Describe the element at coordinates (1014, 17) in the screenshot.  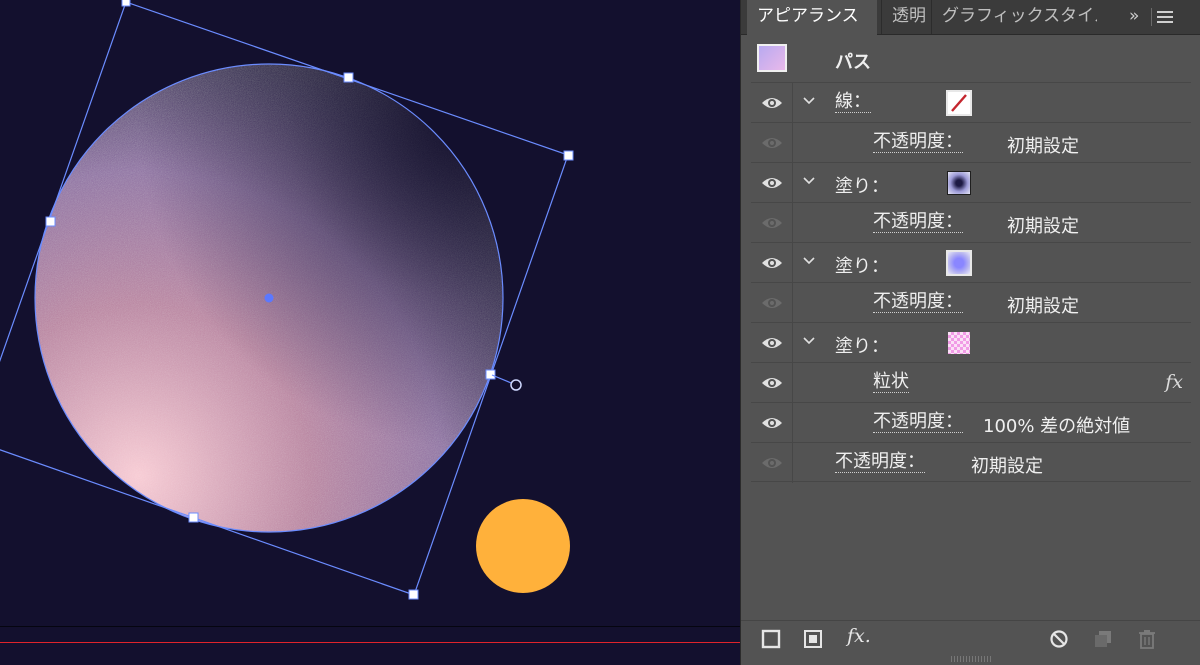
I see `tab-graphic-styles: グラフィックスタイル` at that location.